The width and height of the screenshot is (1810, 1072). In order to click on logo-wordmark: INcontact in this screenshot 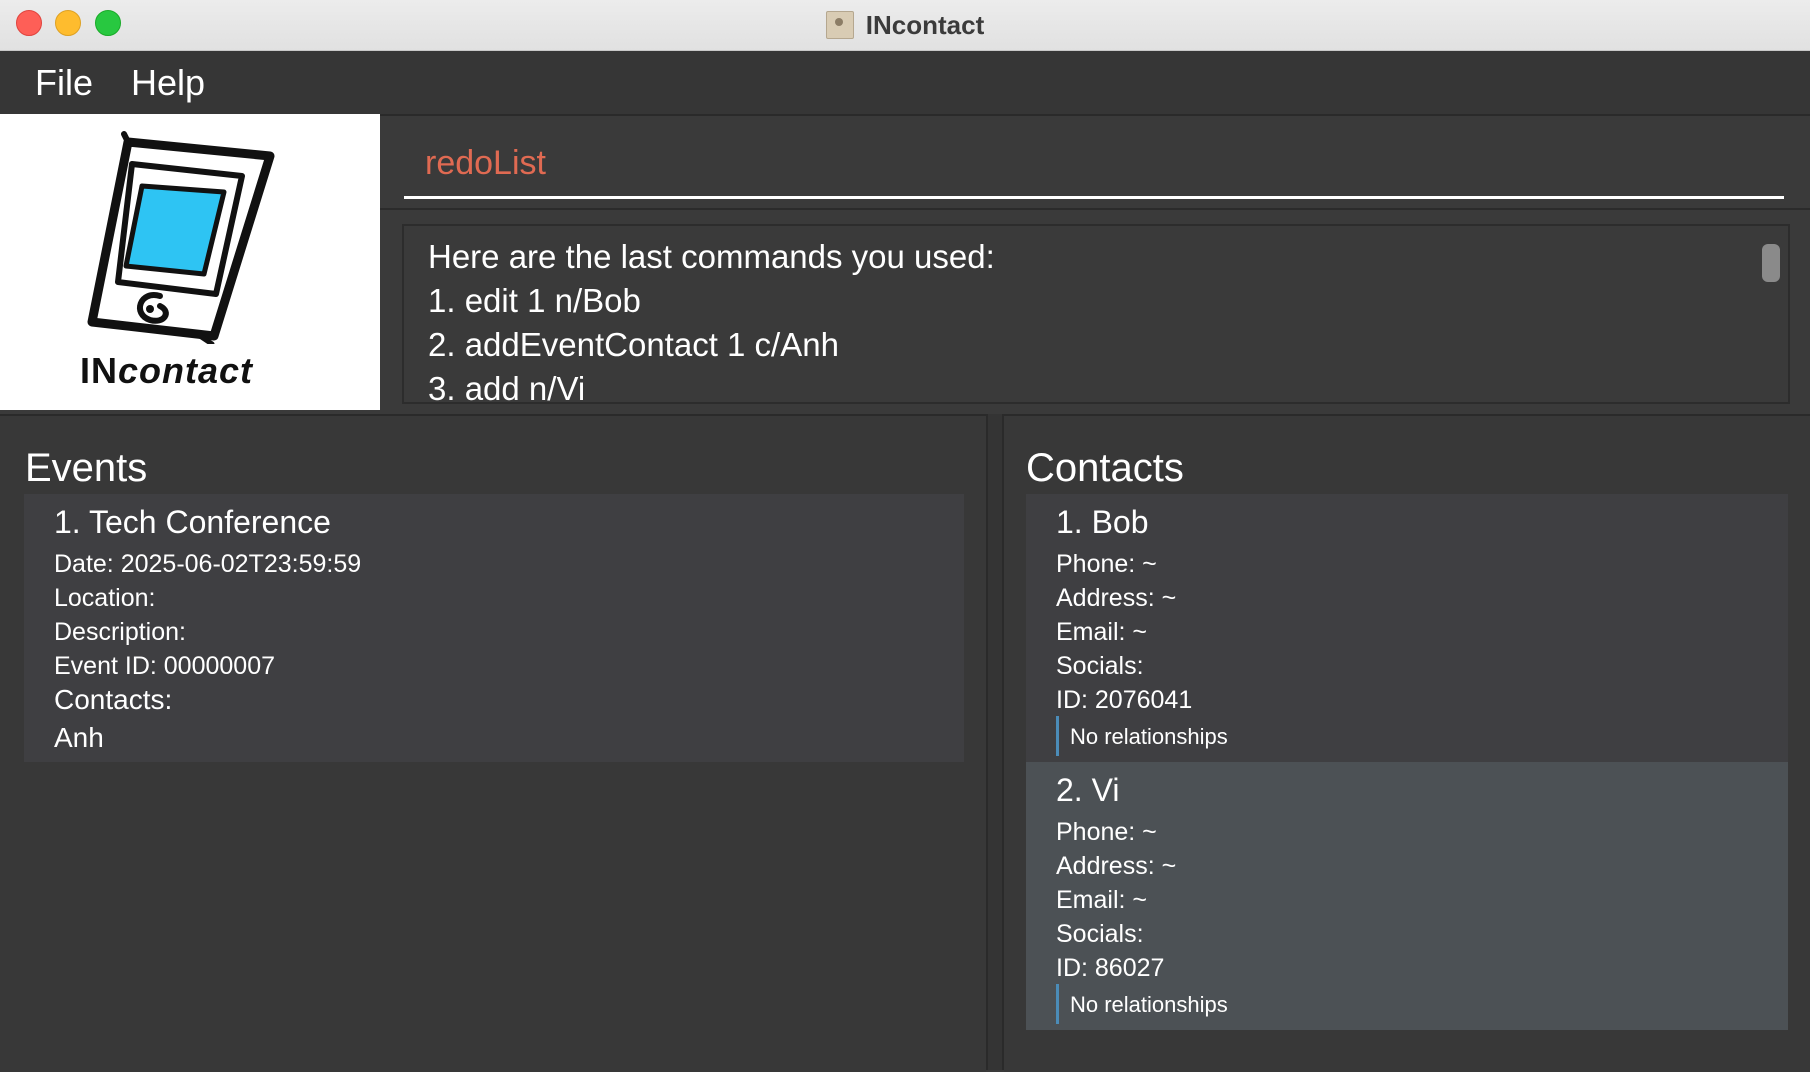, I will do `click(166, 371)`.